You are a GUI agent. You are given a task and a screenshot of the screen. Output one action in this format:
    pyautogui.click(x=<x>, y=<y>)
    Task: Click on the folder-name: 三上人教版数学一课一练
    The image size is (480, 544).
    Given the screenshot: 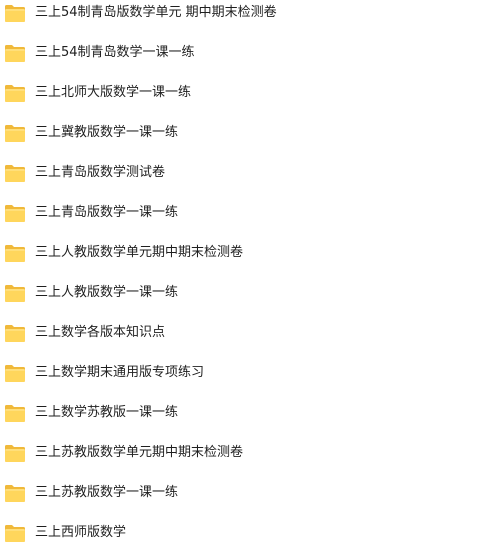 What is the action you would take?
    pyautogui.click(x=107, y=292)
    